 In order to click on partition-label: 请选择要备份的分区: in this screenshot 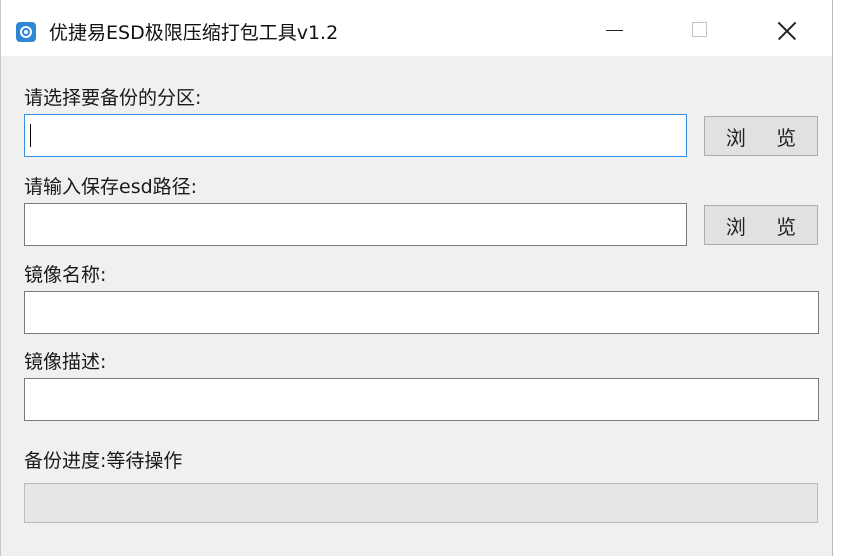, I will do `click(113, 98)`.